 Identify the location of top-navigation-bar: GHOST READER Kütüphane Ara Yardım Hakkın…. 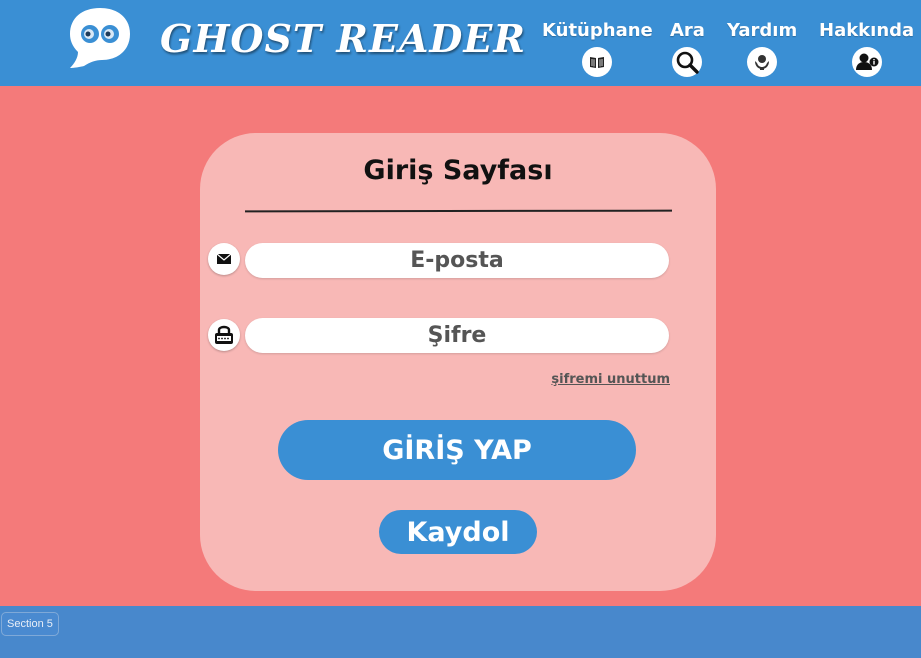
(460, 43).